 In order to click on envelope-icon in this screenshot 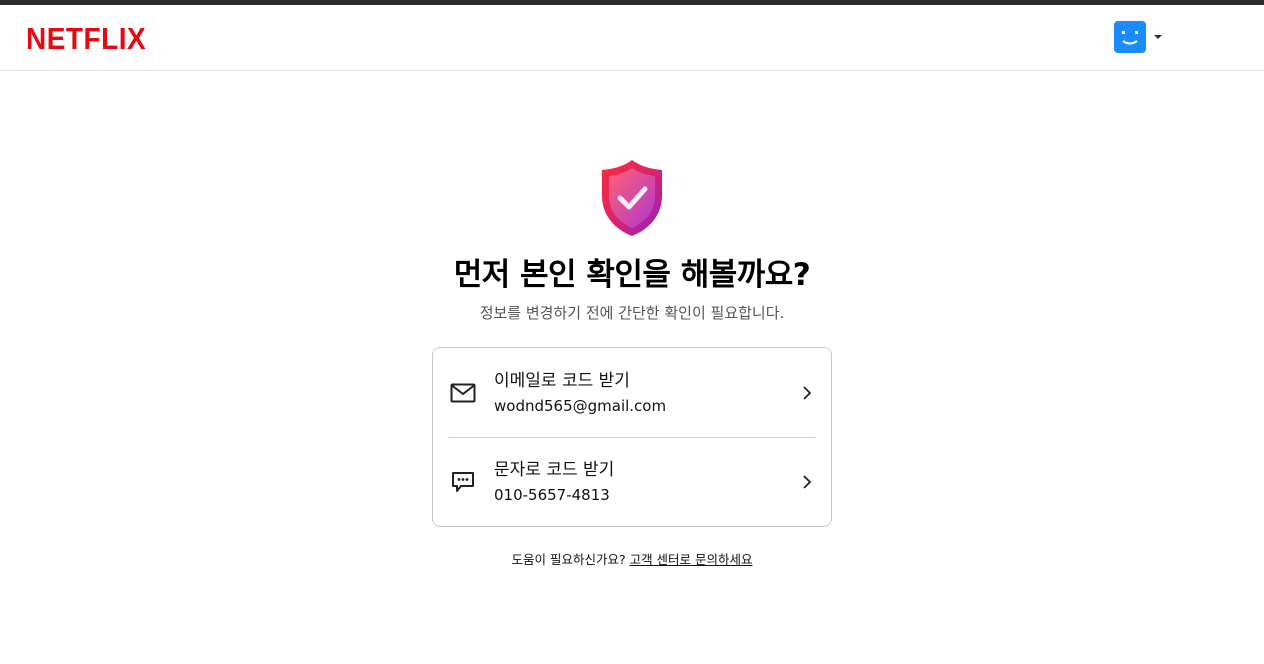, I will do `click(463, 393)`.